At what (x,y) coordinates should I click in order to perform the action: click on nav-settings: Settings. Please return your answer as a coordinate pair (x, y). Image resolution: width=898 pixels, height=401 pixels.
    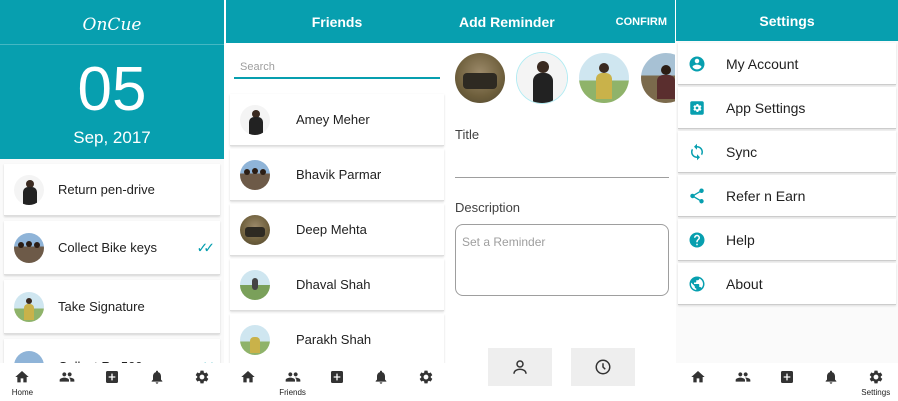
    Looking at the image, I should click on (876, 383).